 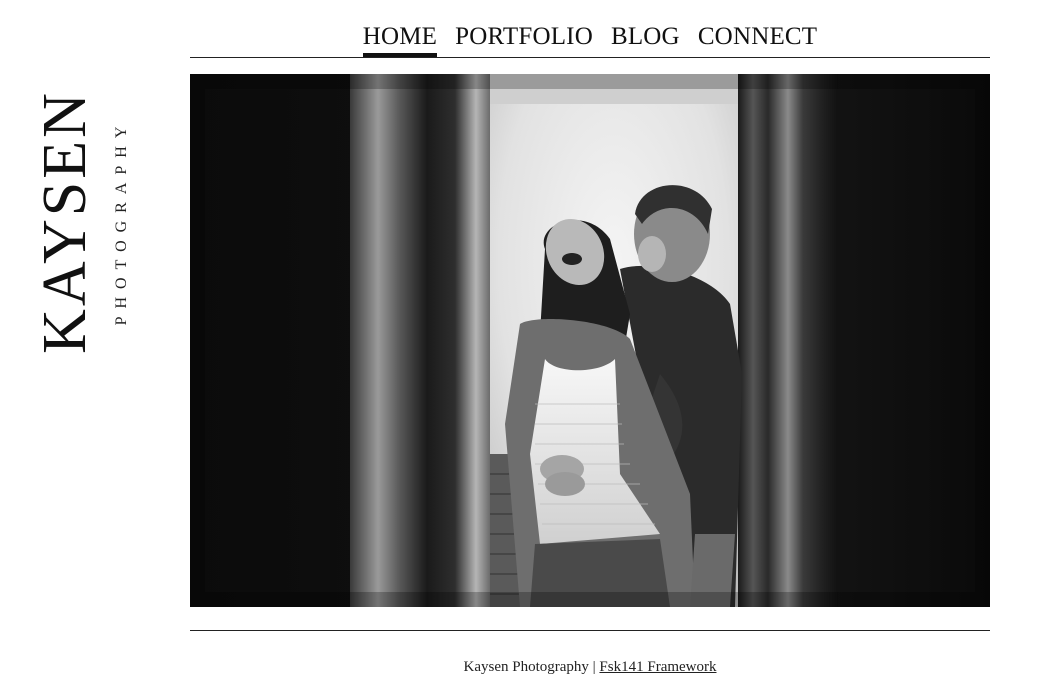 I want to click on nav-item-blog: BLOG, so click(x=645, y=40).